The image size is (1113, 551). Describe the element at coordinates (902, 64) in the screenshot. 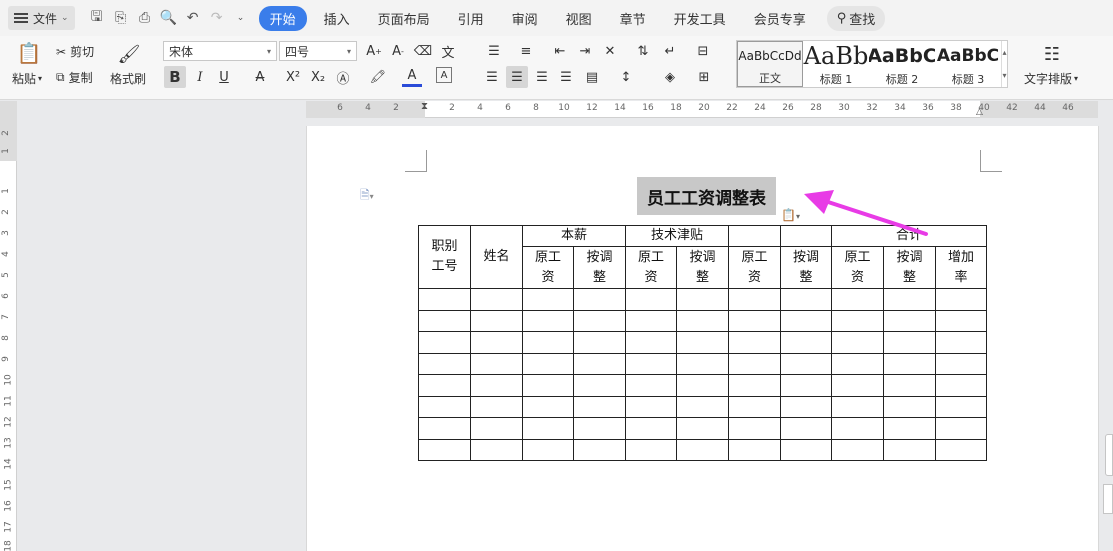

I see `style-heading-2: AaBbC 标题 2` at that location.